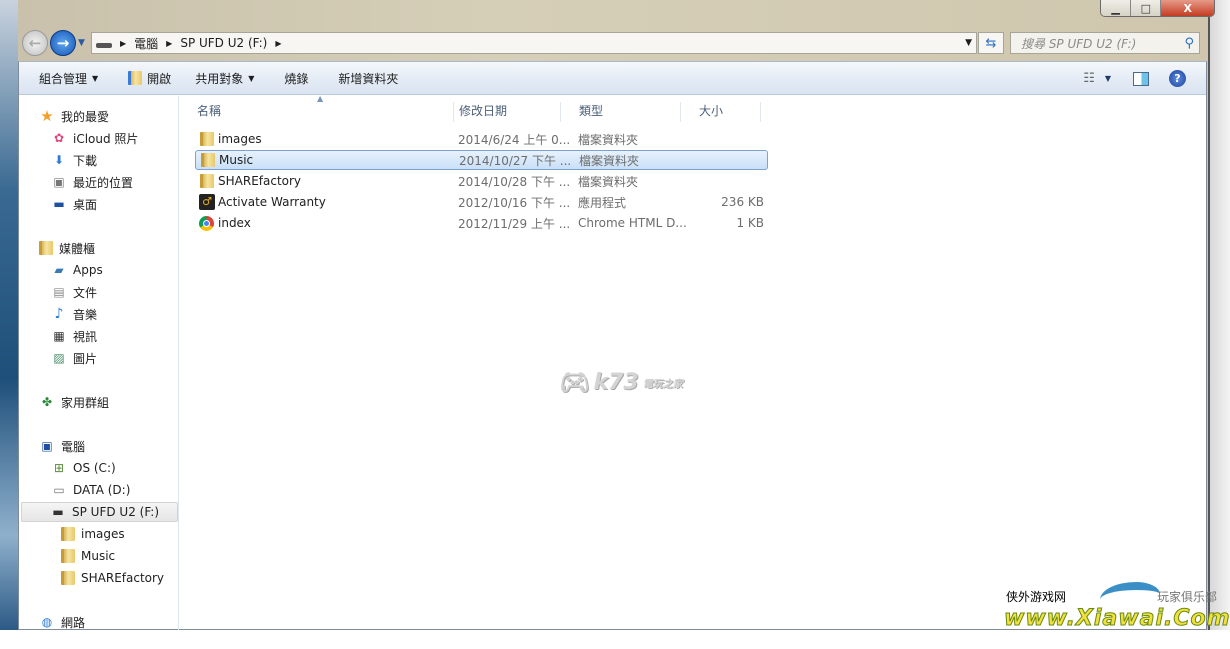 Image resolution: width=1230 pixels, height=649 pixels. What do you see at coordinates (59, 138) in the screenshot?
I see `icloud-photos-icon: ✿` at bounding box center [59, 138].